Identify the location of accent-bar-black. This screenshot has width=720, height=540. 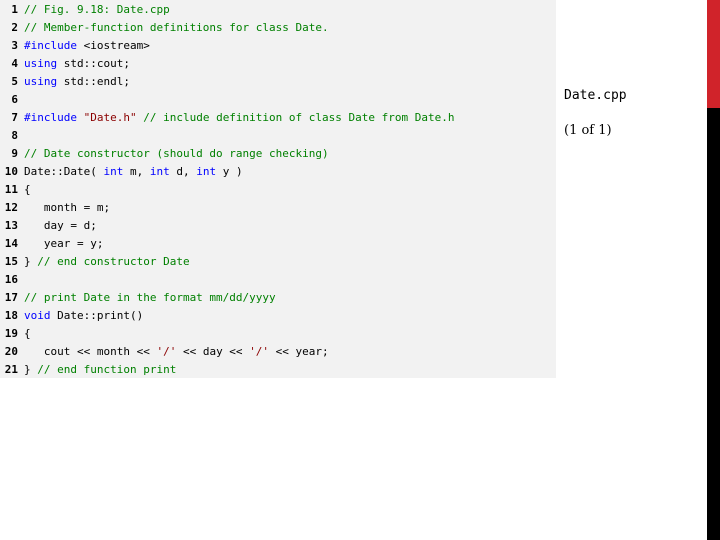
(713, 324).